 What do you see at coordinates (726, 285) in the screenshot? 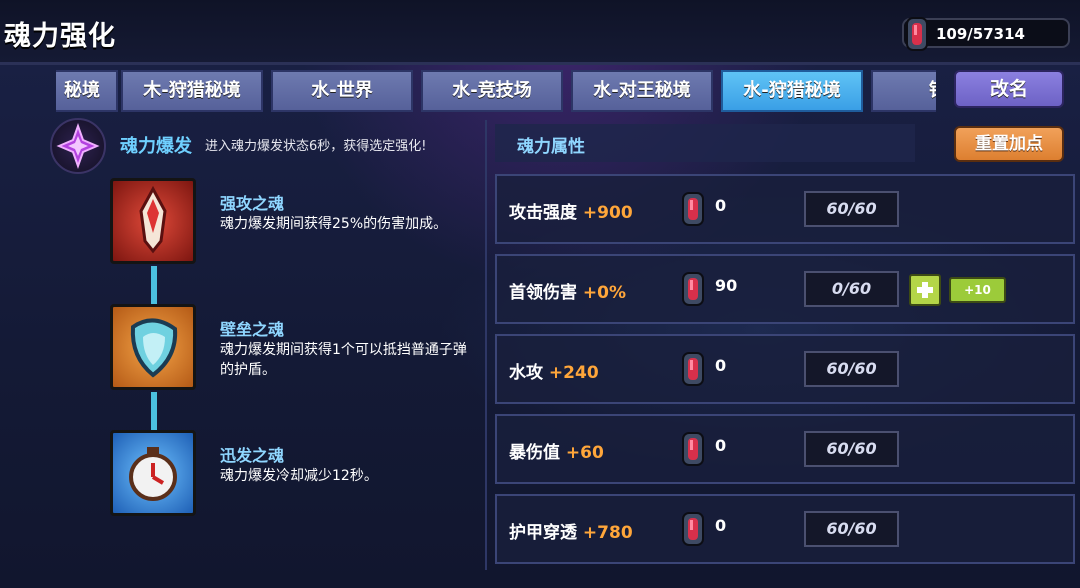
I see `attribute-cost: 90` at bounding box center [726, 285].